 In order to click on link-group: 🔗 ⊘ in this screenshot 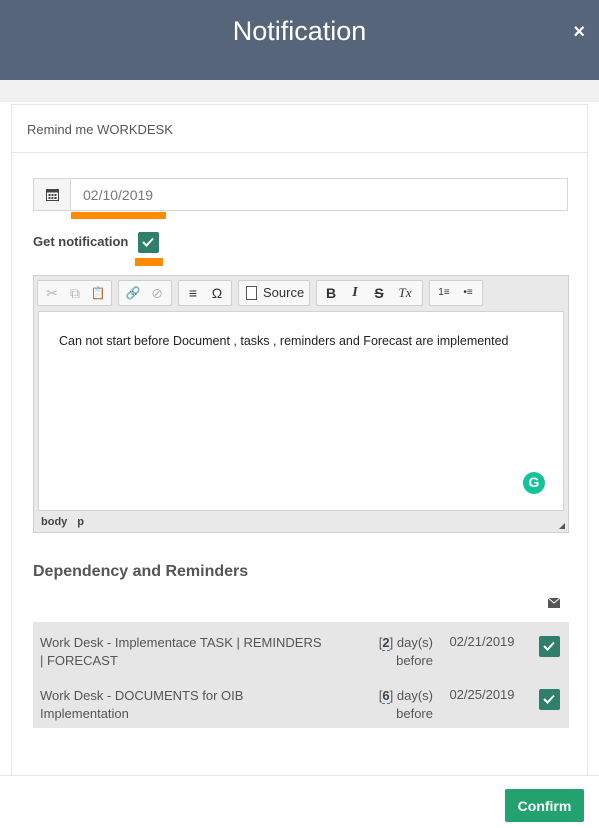, I will do `click(145, 293)`.